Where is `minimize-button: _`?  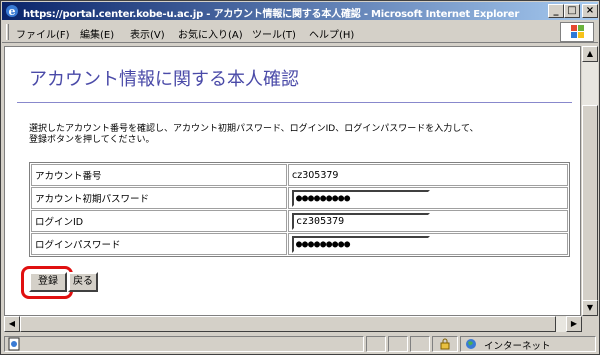 minimize-button: _ is located at coordinates (556, 11).